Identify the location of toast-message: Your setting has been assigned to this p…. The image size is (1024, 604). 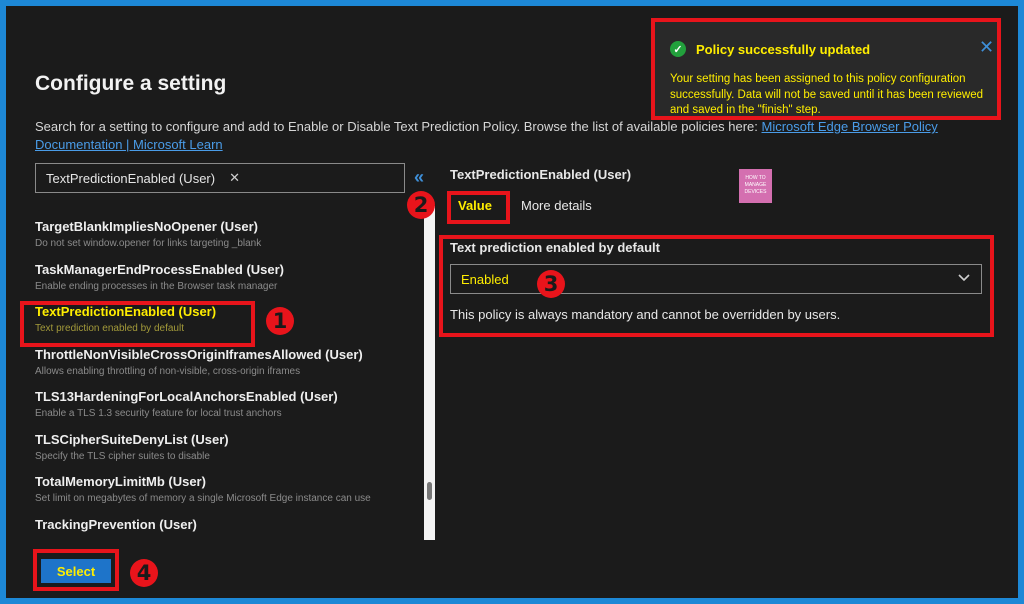
(827, 94).